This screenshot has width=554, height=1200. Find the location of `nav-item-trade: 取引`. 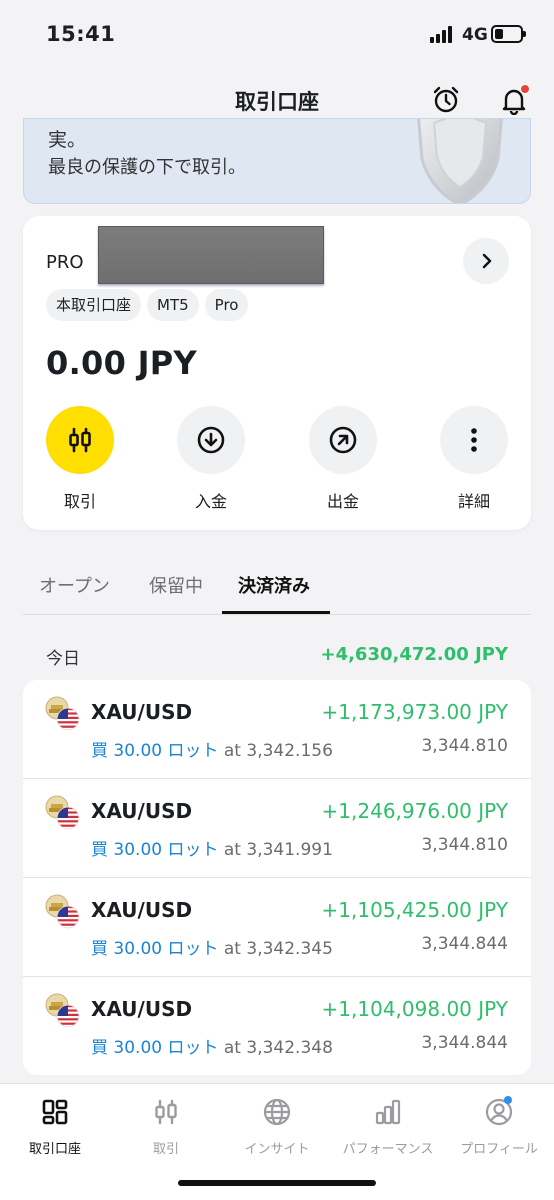

nav-item-trade: 取引 is located at coordinates (166, 1125).